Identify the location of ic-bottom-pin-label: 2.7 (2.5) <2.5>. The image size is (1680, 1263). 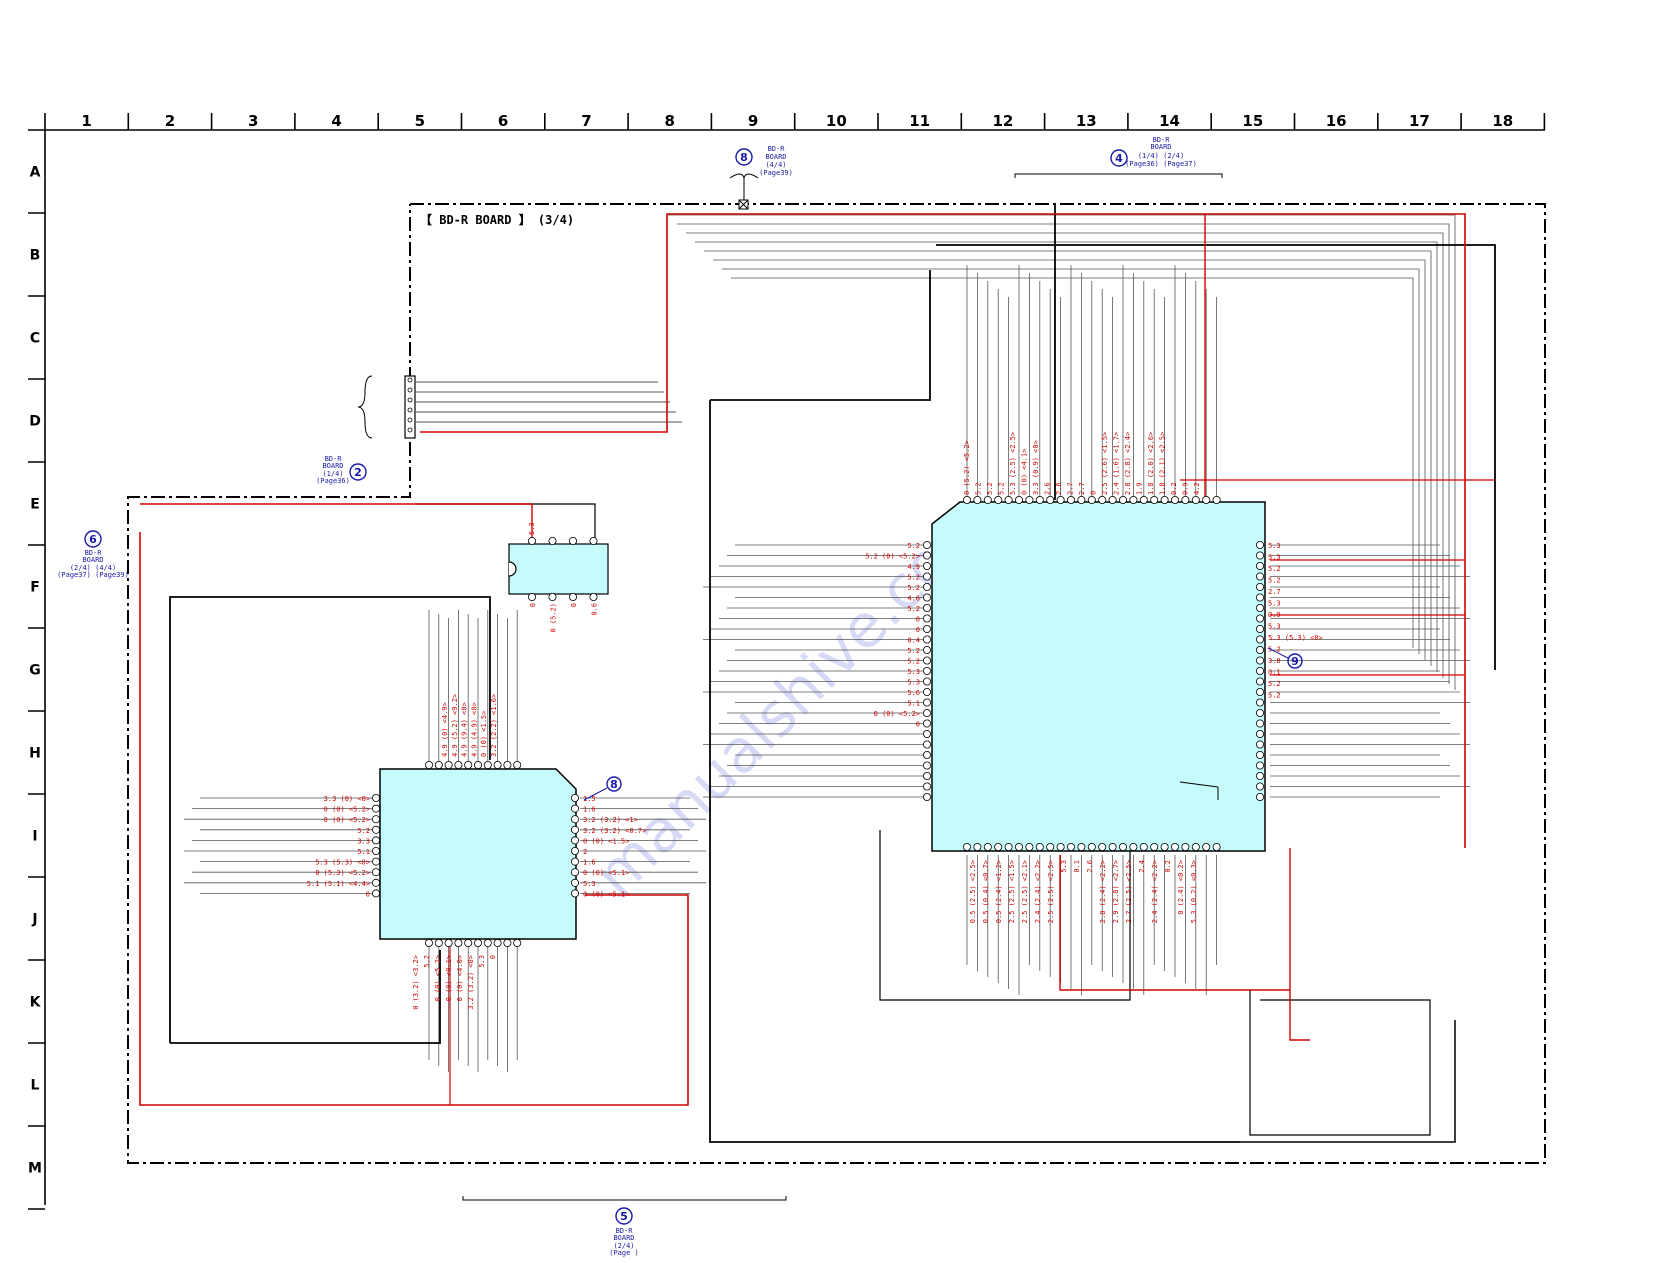
(1129, 891).